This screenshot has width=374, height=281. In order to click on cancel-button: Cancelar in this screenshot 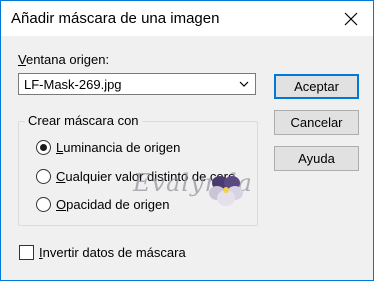, I will do `click(316, 122)`.